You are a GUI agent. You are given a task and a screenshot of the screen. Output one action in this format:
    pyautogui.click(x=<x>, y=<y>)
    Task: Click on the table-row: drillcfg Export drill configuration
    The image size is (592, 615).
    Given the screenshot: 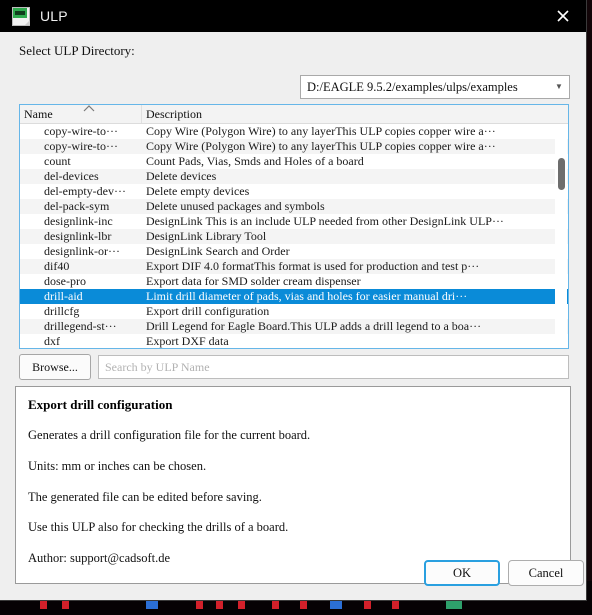 What is the action you would take?
    pyautogui.click(x=294, y=311)
    